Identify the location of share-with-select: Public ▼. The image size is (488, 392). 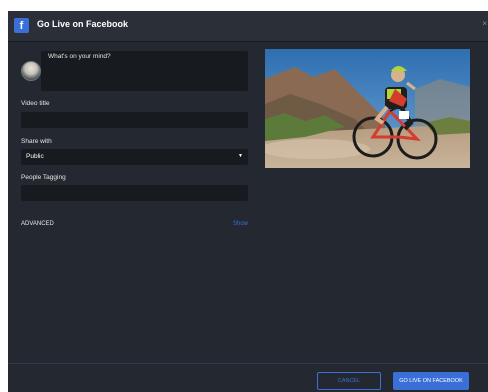
(134, 157).